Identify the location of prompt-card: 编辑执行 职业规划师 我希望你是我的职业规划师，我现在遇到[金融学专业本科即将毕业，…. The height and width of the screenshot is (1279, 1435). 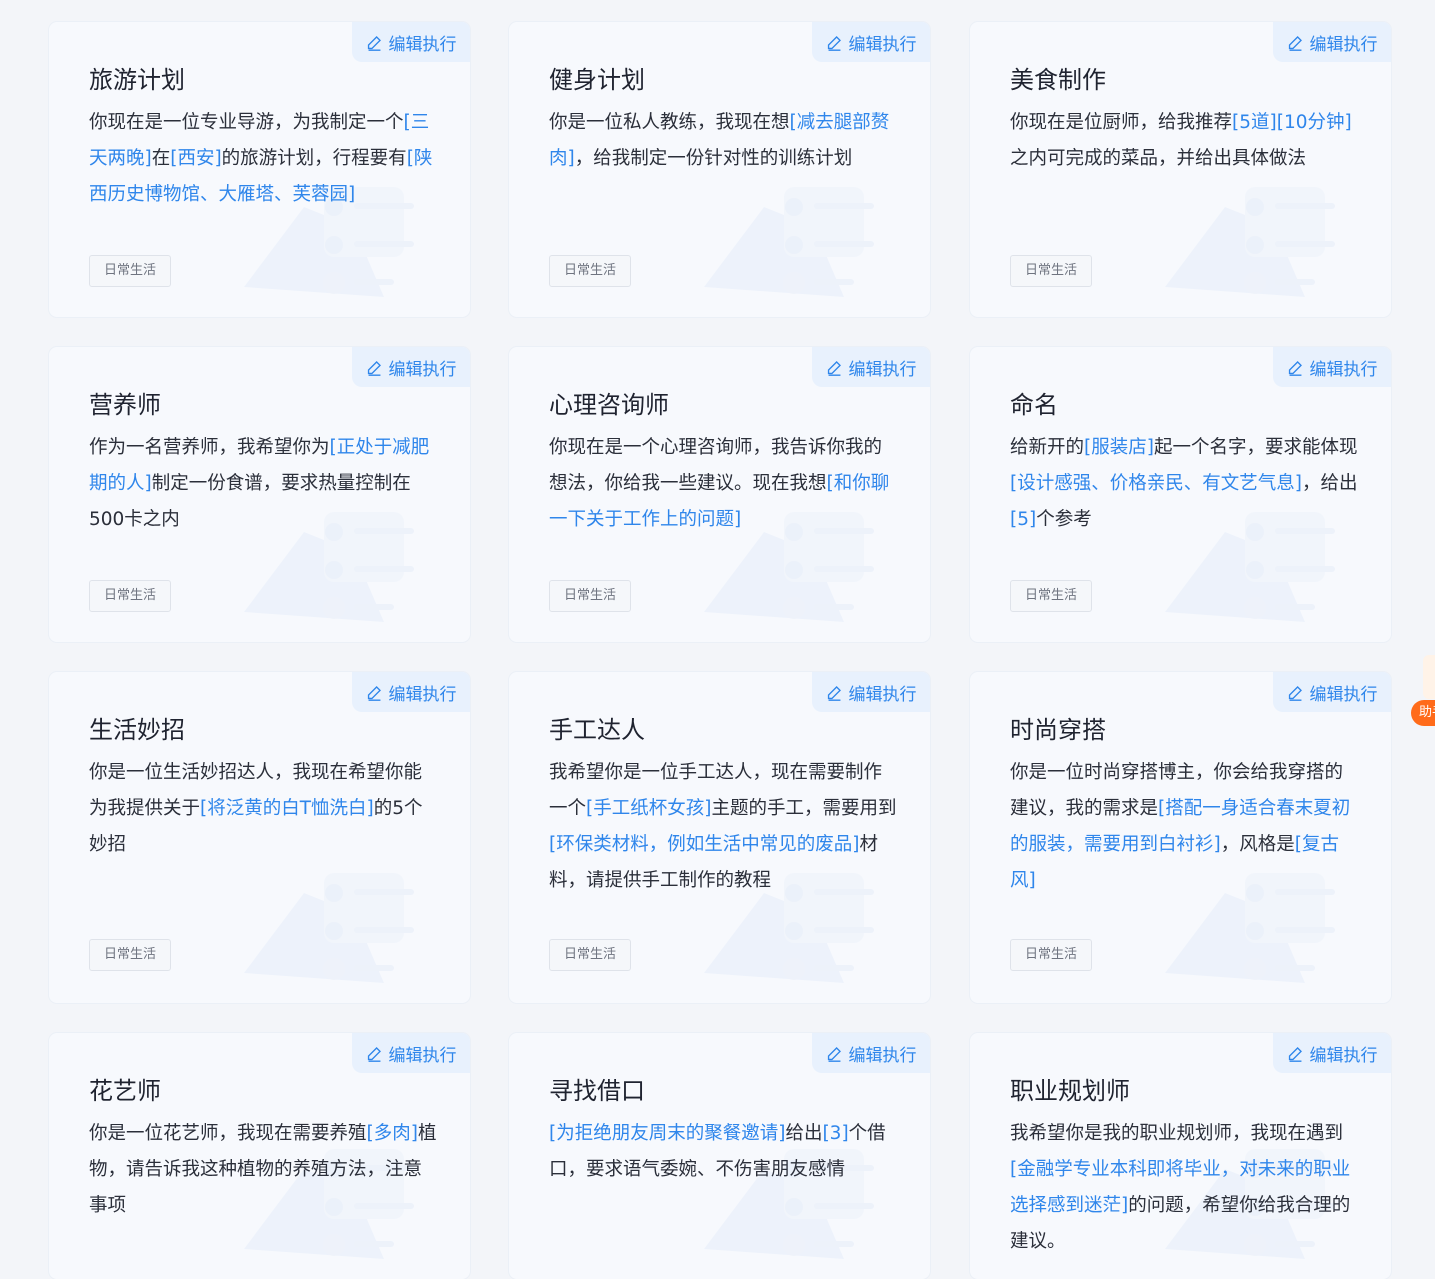
(1180, 1156).